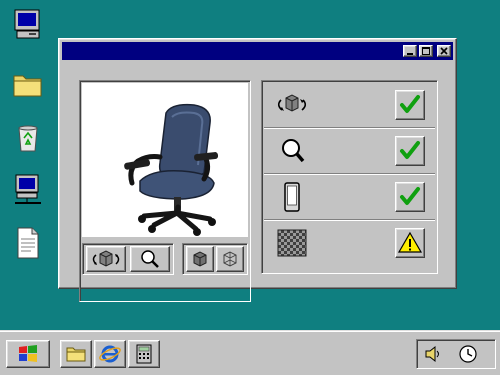 The width and height of the screenshot is (500, 375). Describe the element at coordinates (28, 243) in the screenshot. I see `document-icon` at that location.